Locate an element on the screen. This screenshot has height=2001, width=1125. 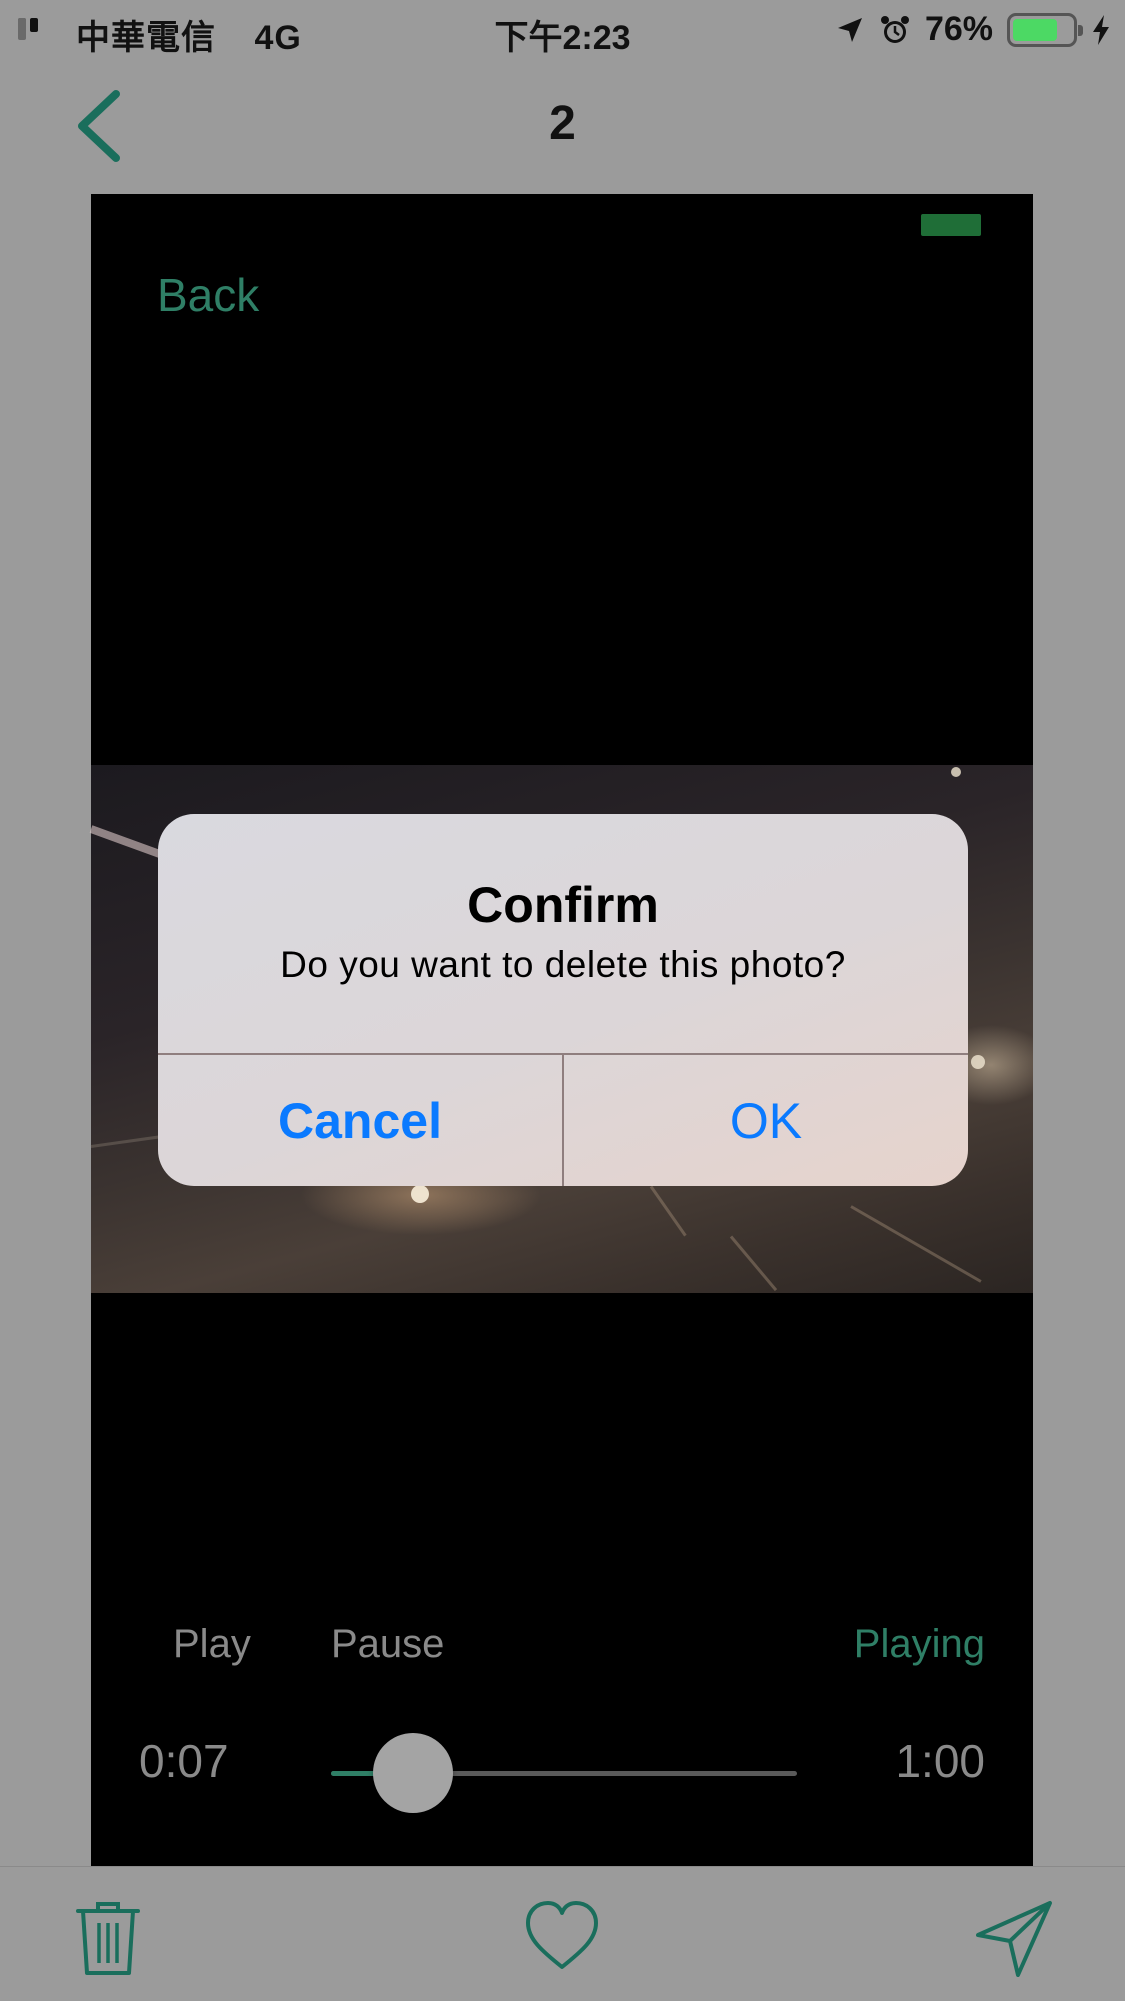
status-bar: 中華電信 4G 下午2:23 76% is located at coordinates (562, 31).